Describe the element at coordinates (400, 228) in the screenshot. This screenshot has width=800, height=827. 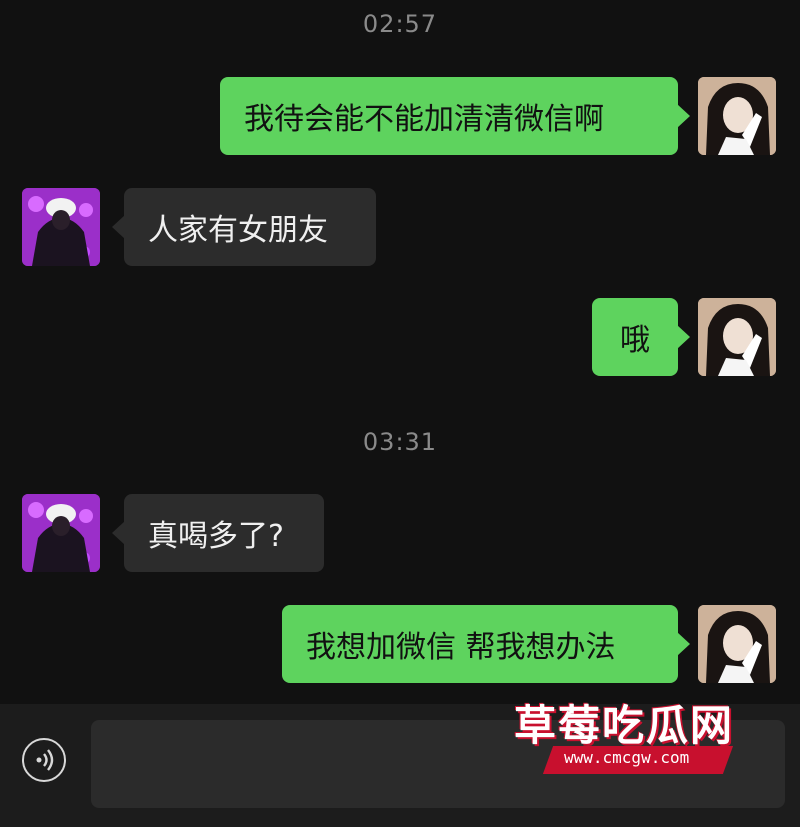
I see `message-row: 人家有女朋友` at that location.